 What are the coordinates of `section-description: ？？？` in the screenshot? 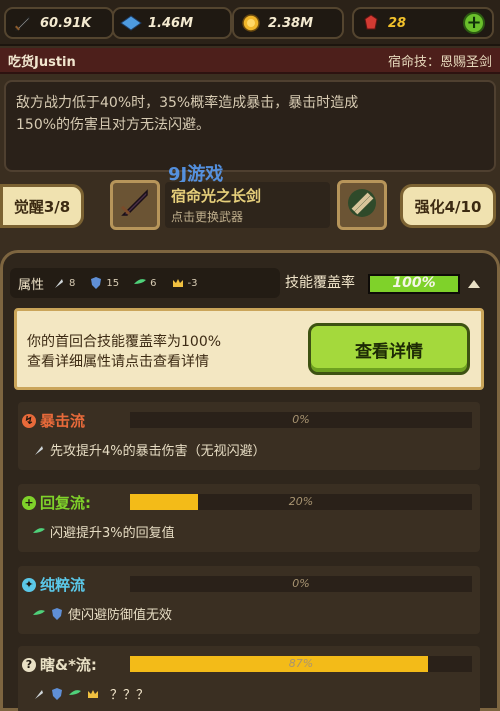 It's located at (90, 693).